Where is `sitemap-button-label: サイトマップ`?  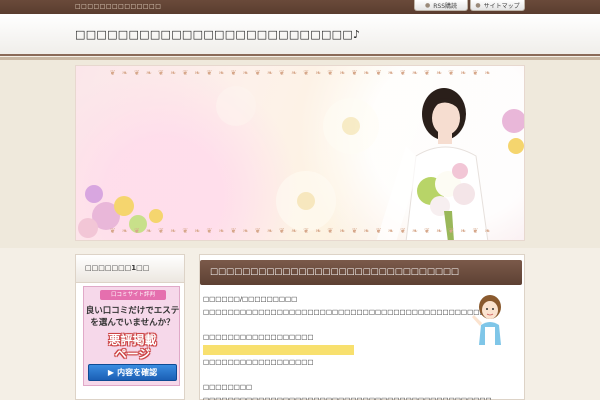 sitemap-button-label: サイトマップ is located at coordinates (501, 6).